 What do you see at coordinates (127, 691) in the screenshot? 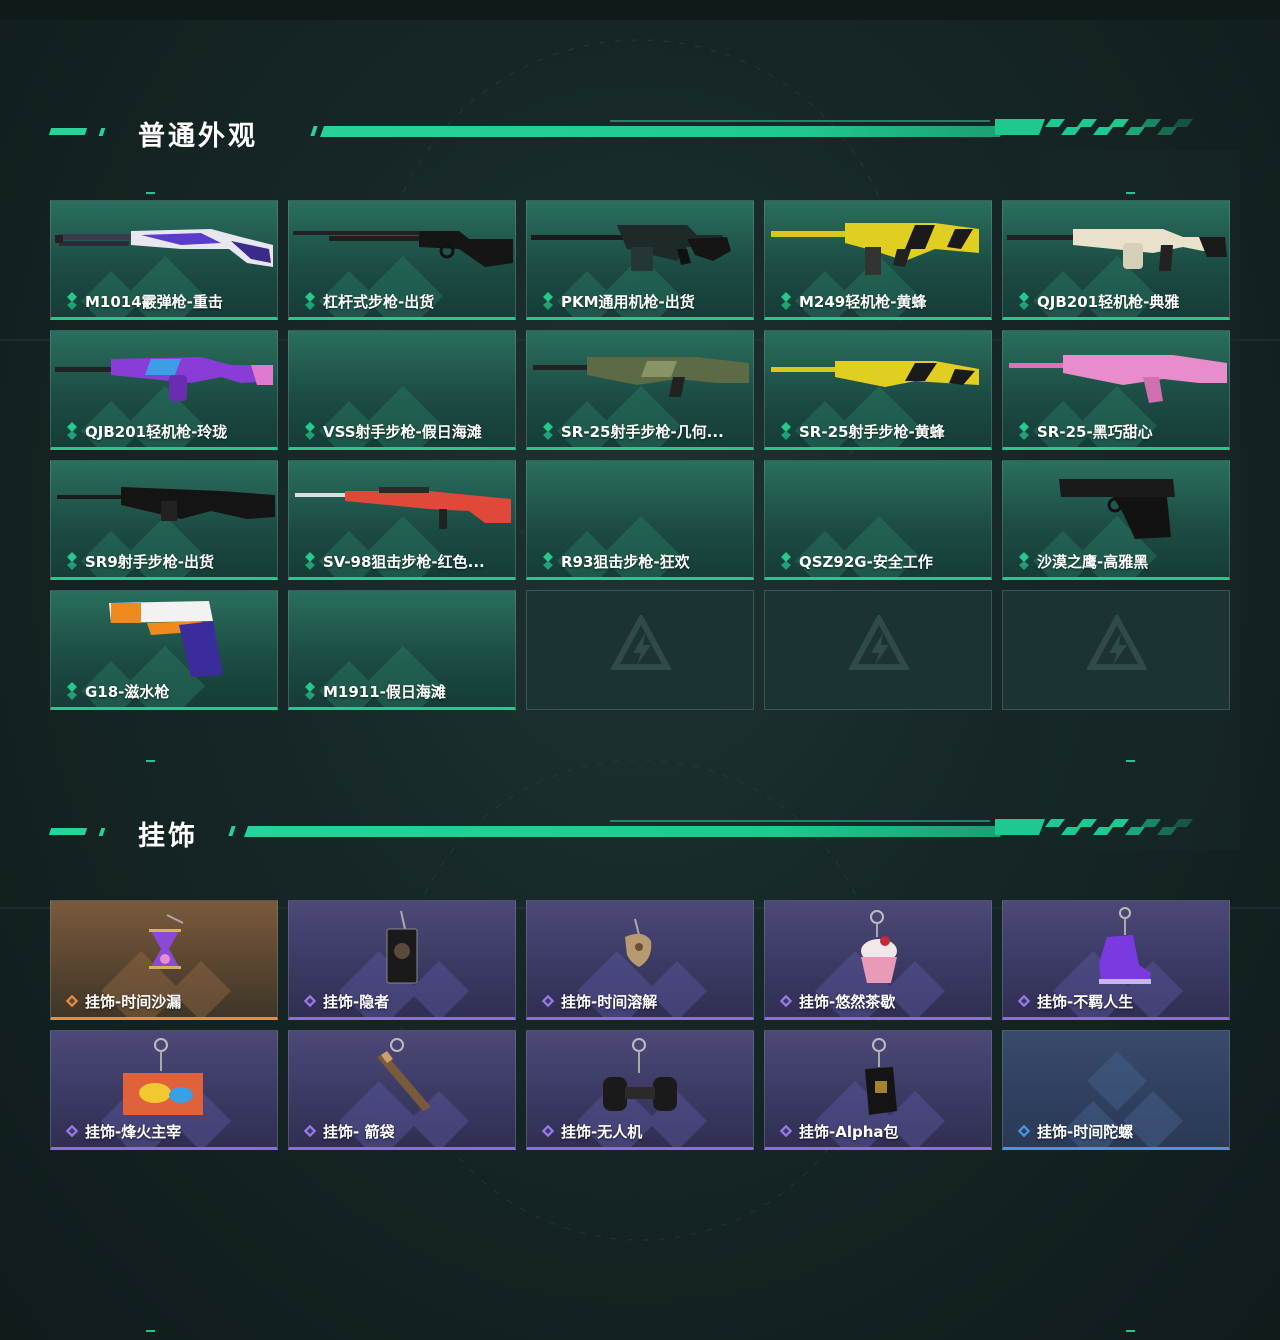
I see `skin-label: G18-滋水枪` at bounding box center [127, 691].